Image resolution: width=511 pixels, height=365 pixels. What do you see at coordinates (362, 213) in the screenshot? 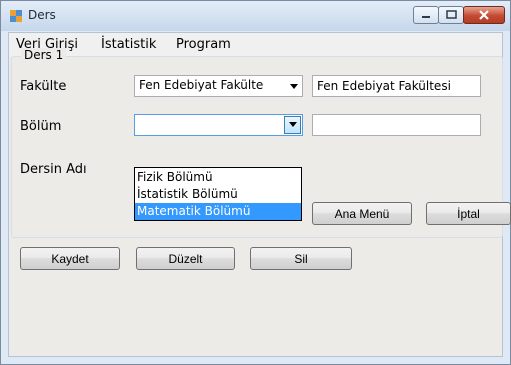
I see `ana-menu-button: Ana Menü` at bounding box center [362, 213].